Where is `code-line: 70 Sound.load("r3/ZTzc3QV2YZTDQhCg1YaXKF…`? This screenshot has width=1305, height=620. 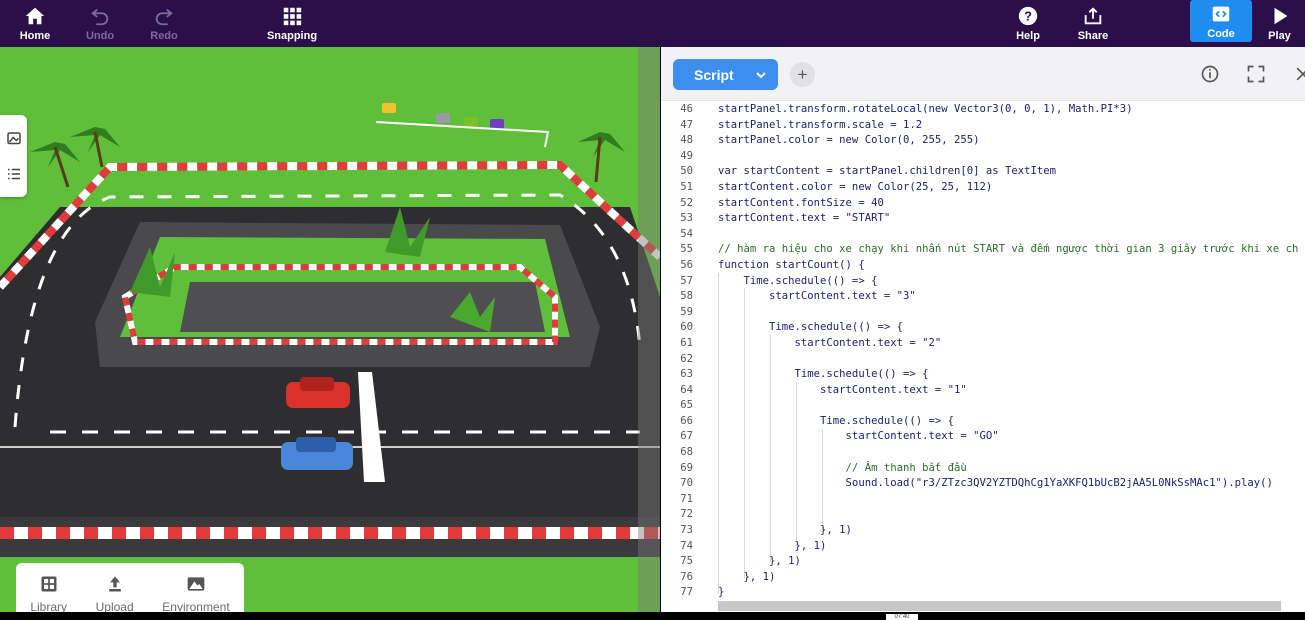
code-line: 70 Sound.load("r3/ZTzc3QV2YZTDQhCg1YaXKF… is located at coordinates (983, 484).